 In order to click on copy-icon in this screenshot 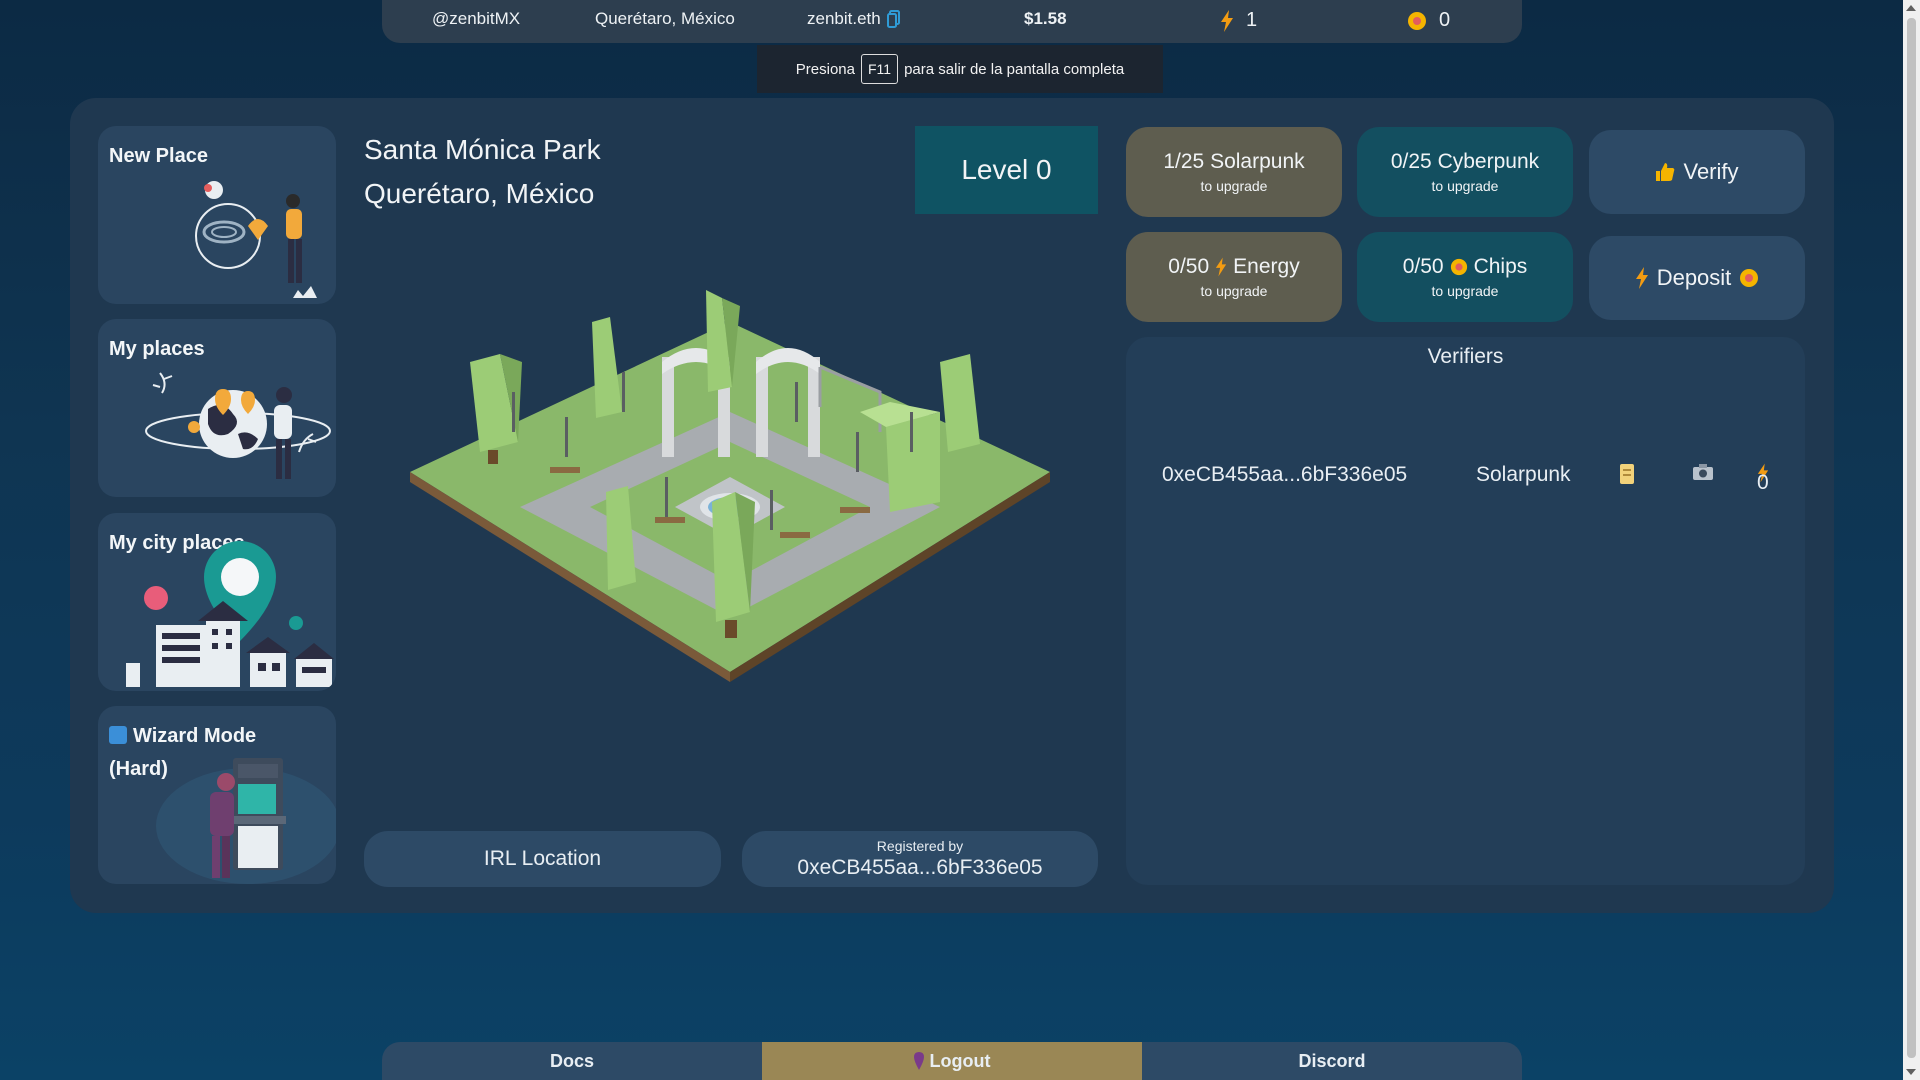, I will do `click(893, 19)`.